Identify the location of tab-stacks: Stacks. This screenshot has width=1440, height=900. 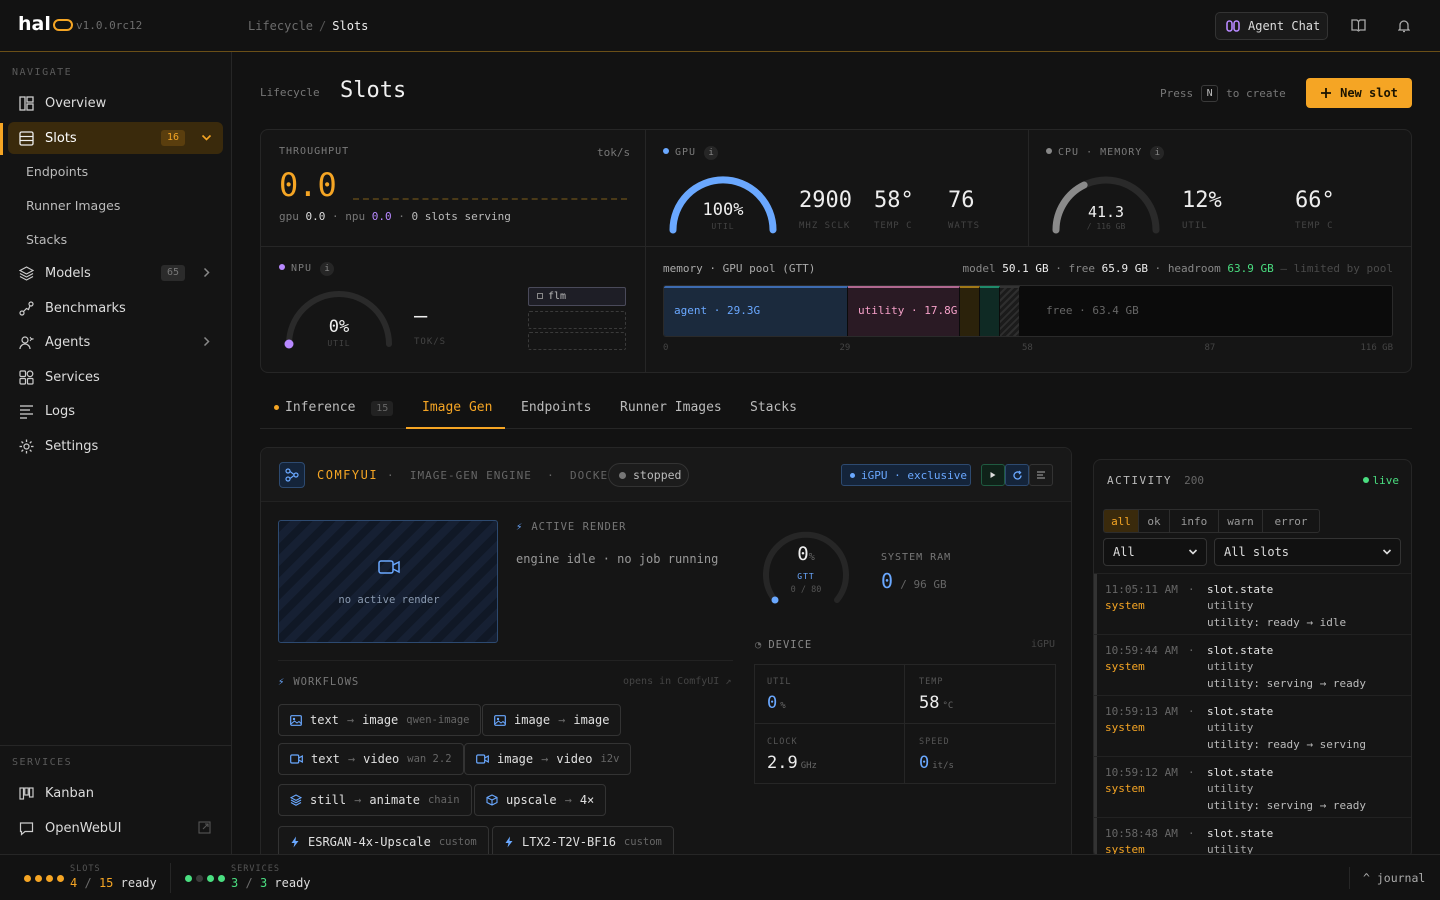
(773, 411).